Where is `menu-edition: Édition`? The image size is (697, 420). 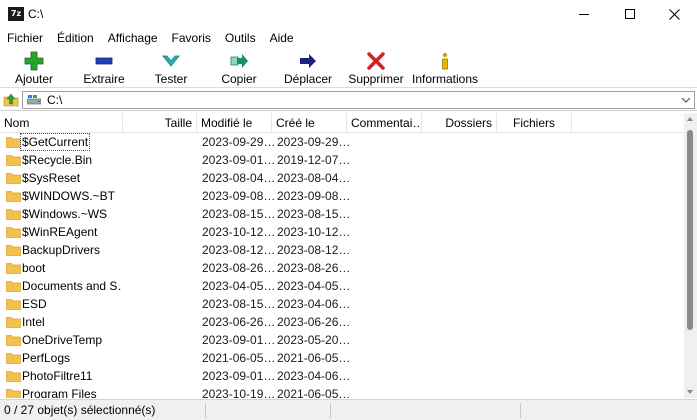
menu-edition: Édition is located at coordinates (75, 38).